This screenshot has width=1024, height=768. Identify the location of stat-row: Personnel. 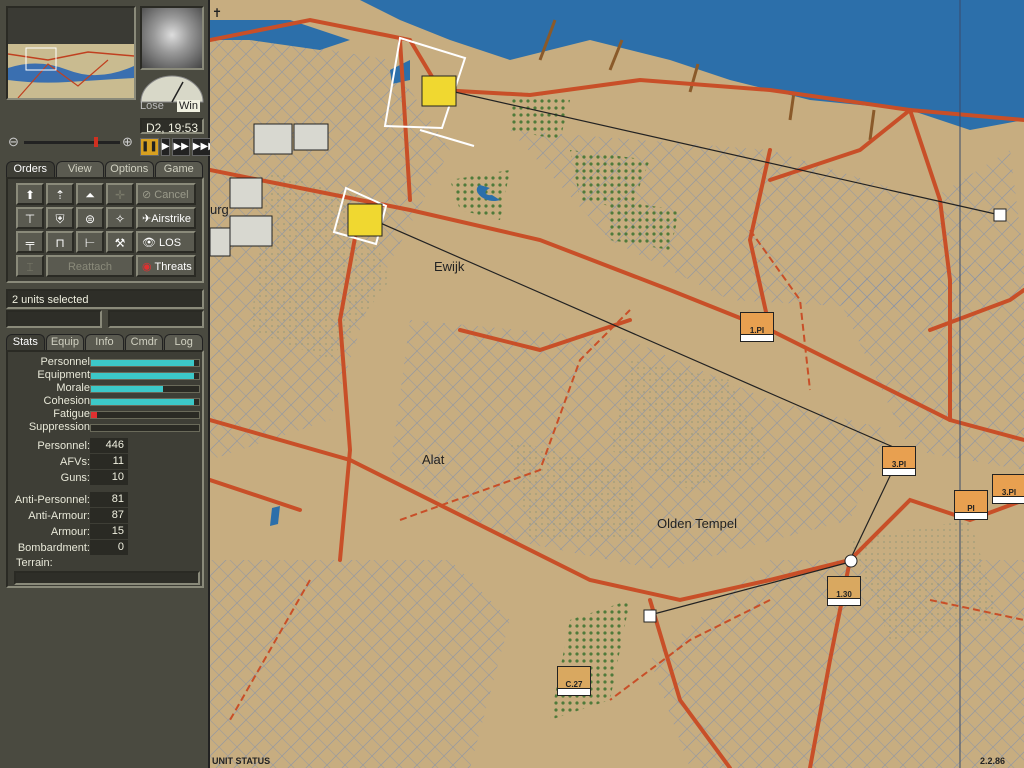
(107, 362).